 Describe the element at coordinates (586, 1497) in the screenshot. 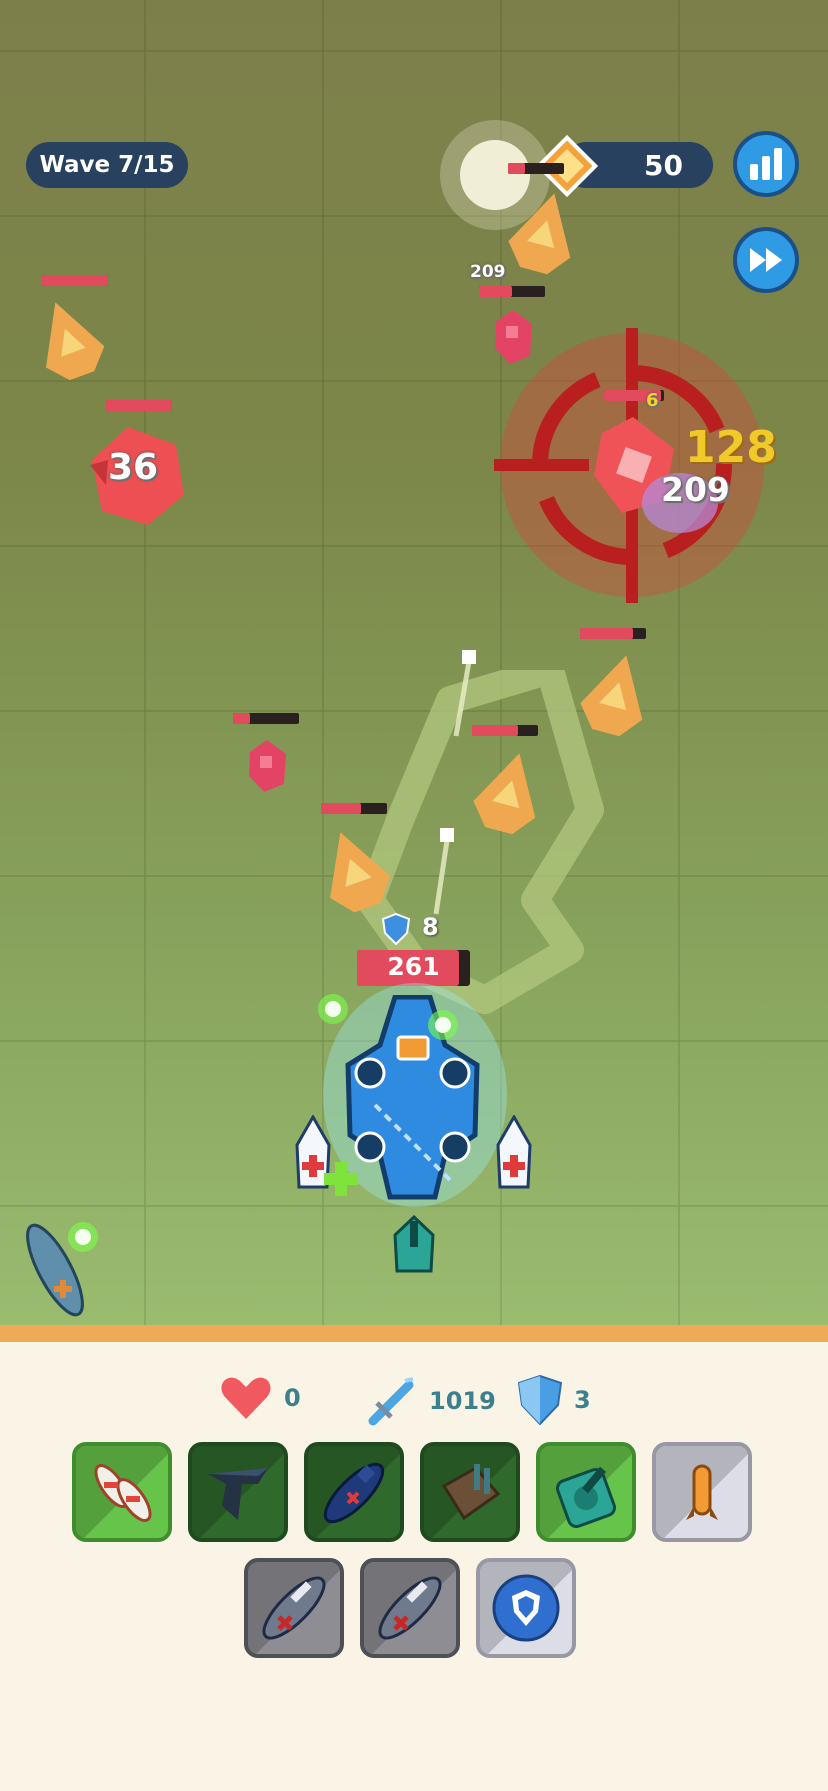

I see `tank-turret-icon` at that location.